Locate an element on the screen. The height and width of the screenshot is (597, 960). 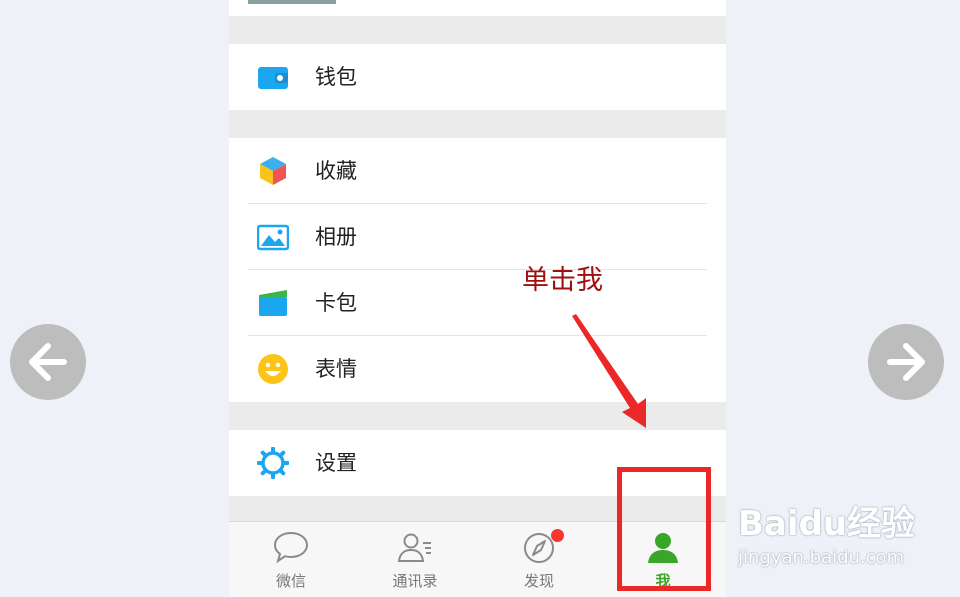
card-icon is located at coordinates (273, 303).